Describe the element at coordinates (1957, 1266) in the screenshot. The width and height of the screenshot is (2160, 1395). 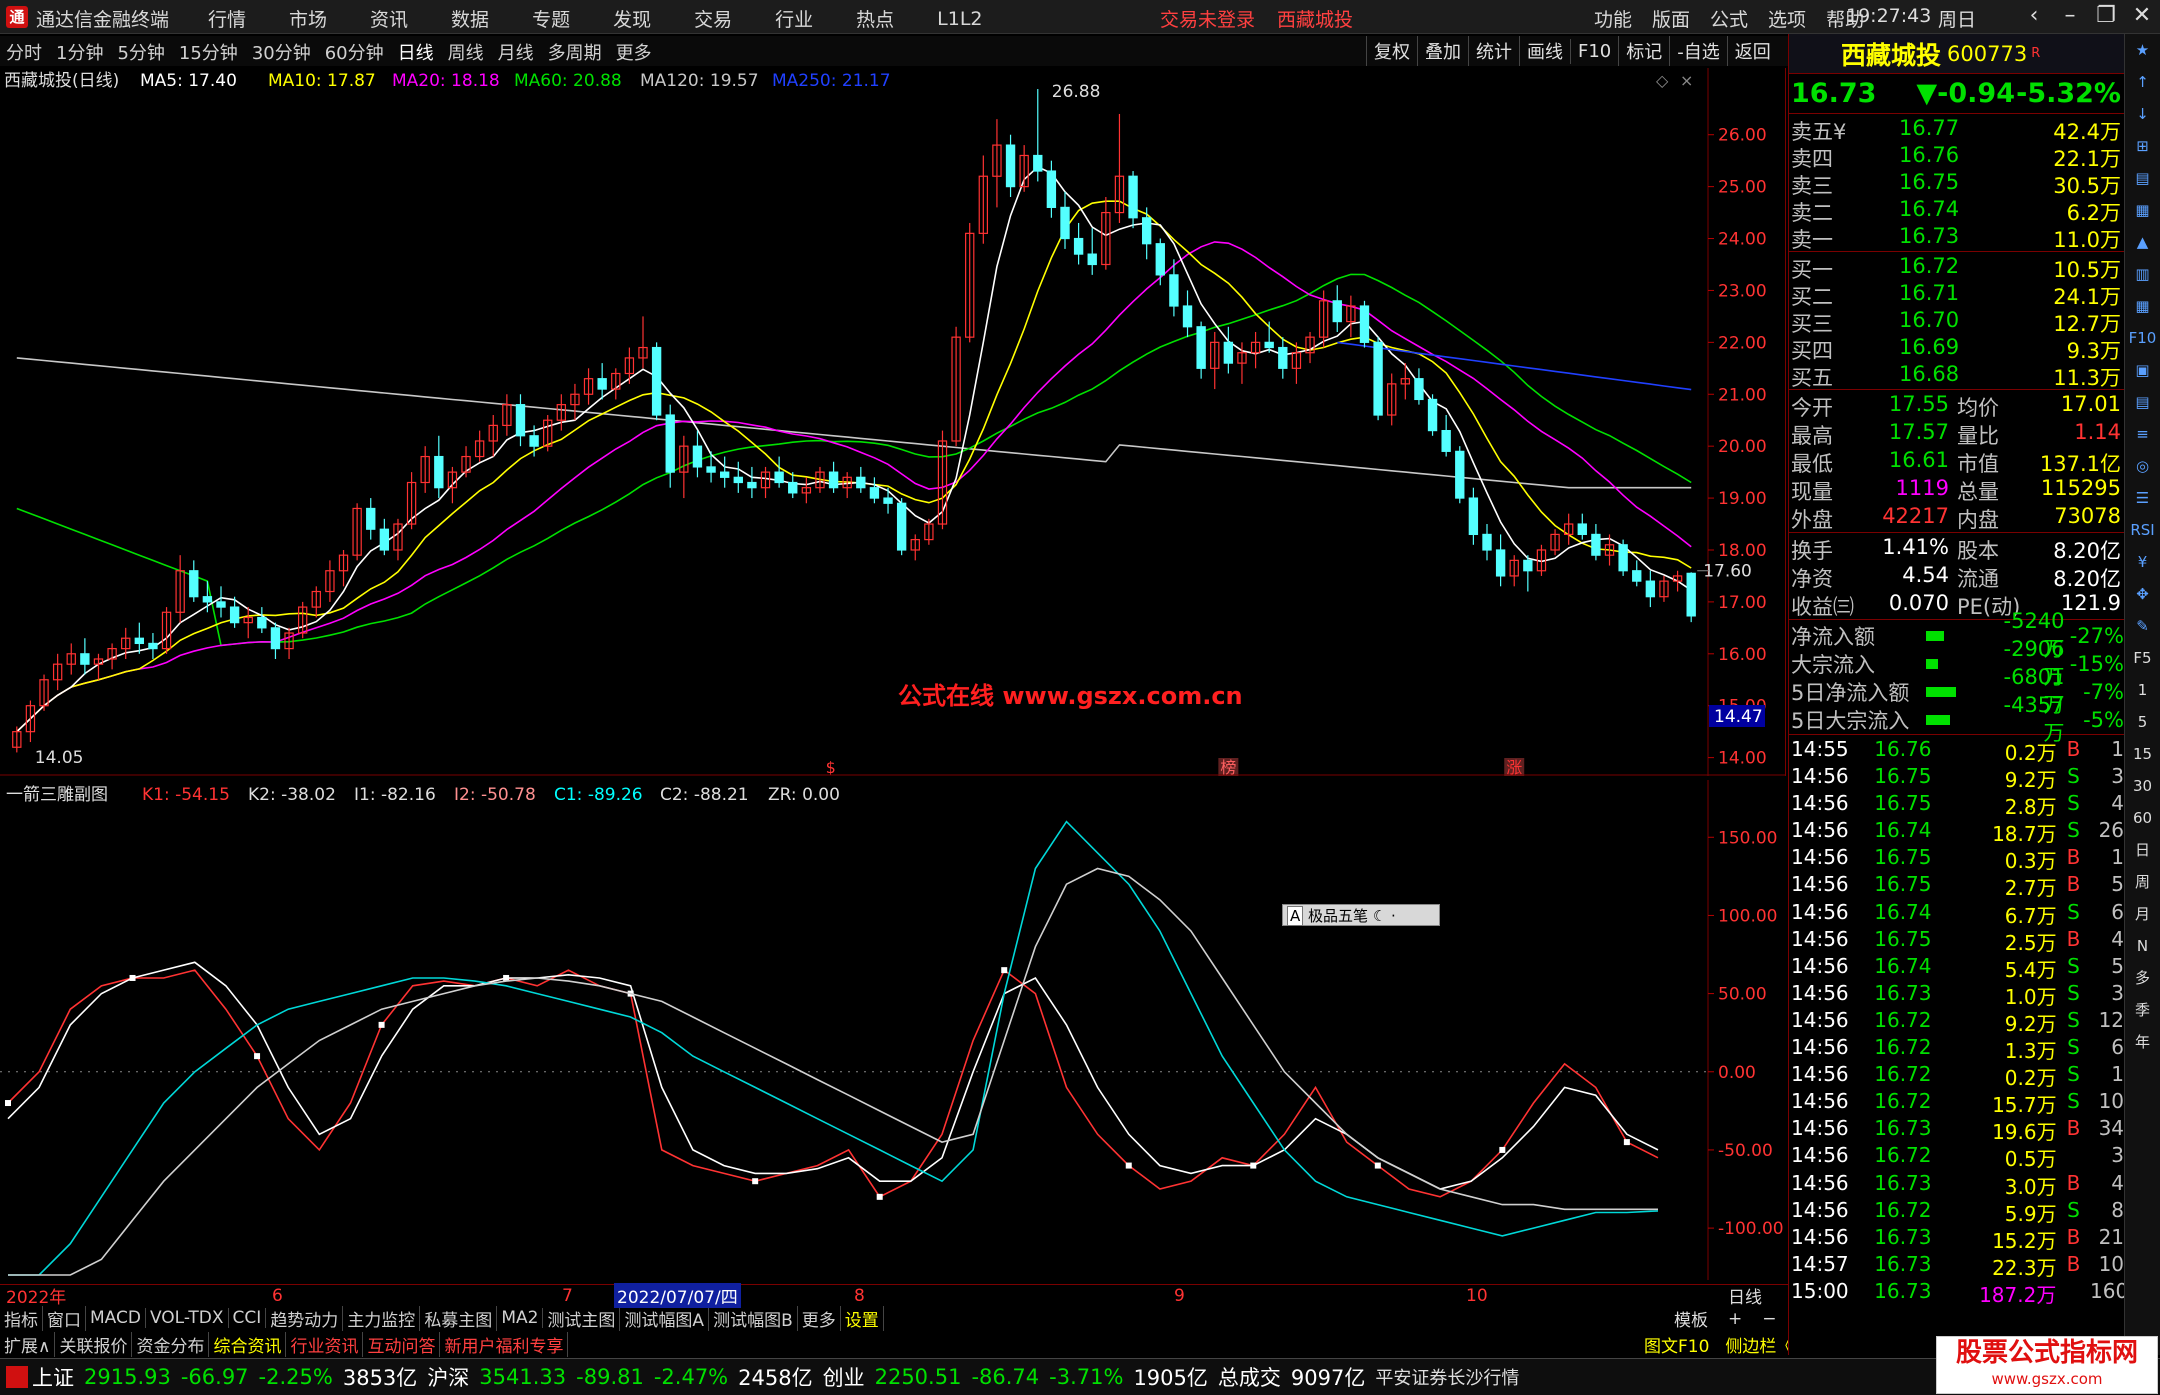
I see `tick-row: 14:57 16.73 22.3万 B 10` at that location.